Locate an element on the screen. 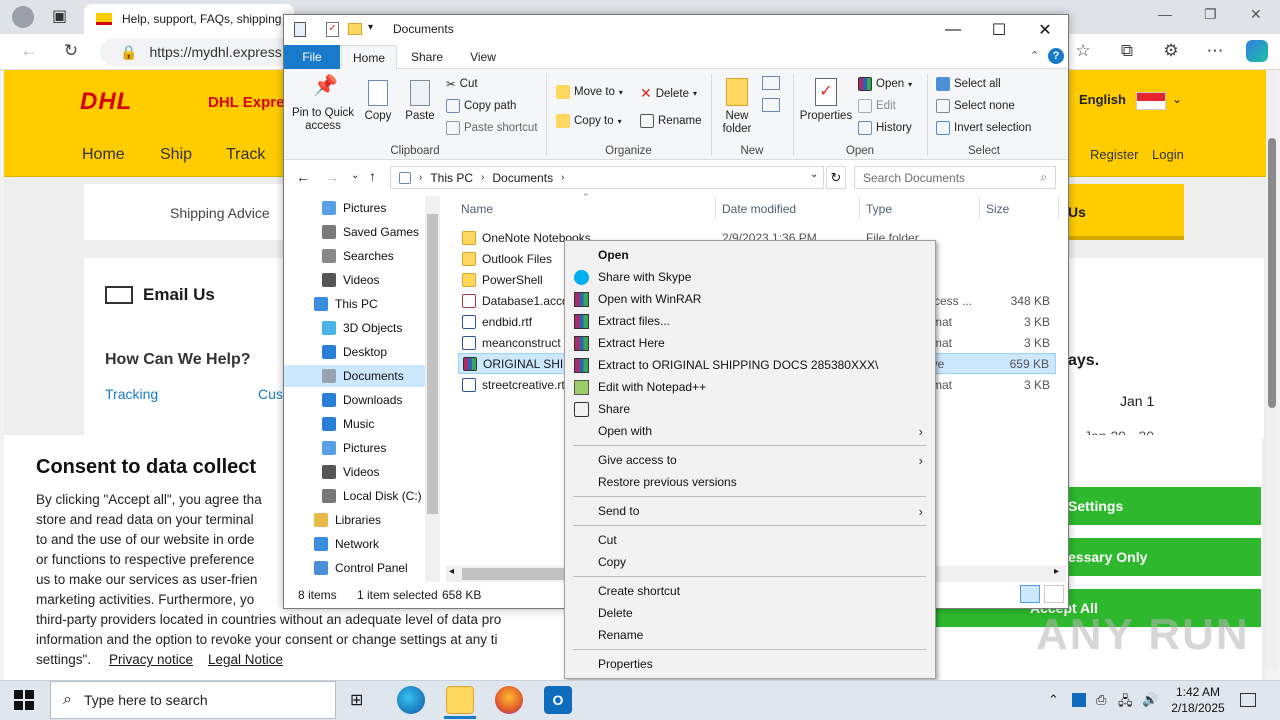  tab-file: File is located at coordinates (312, 57).